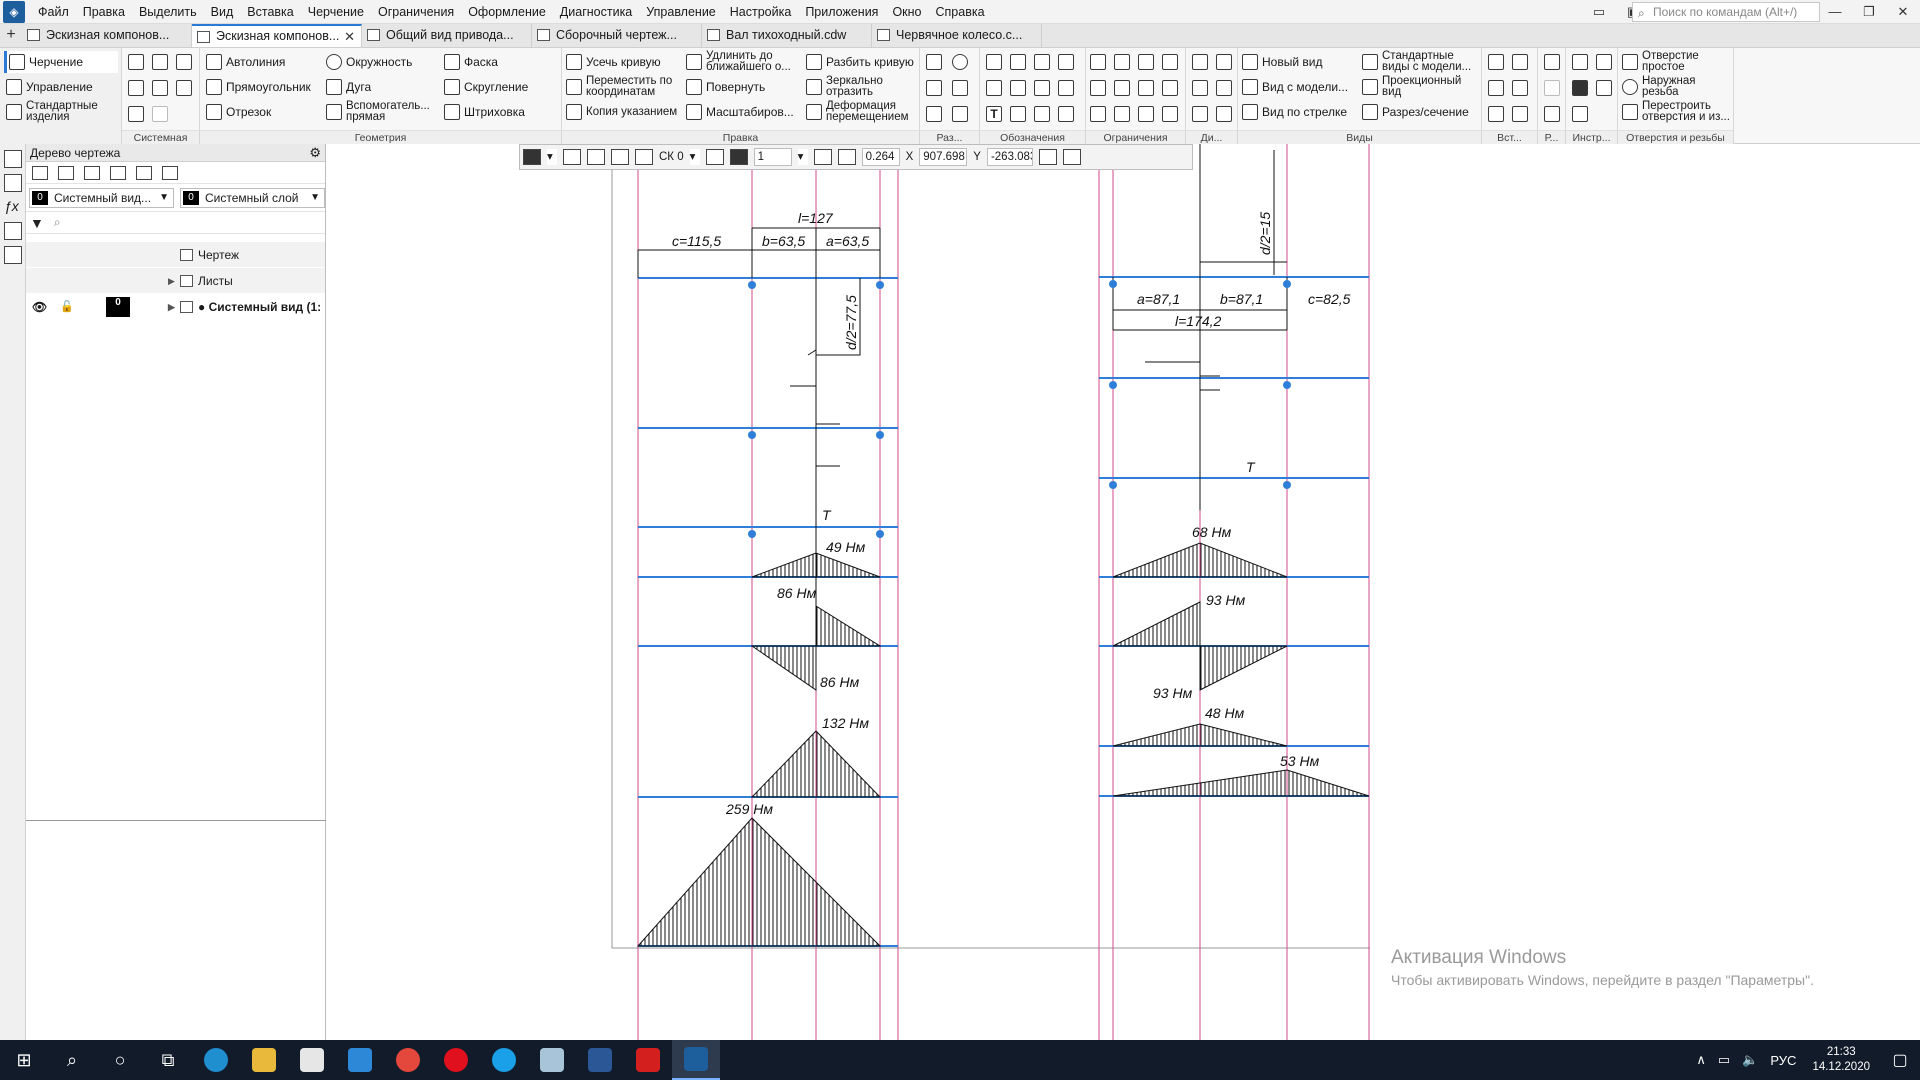 The image size is (1920, 1080). What do you see at coordinates (484, 112) in the screenshot?
I see `hatch-button: Штриховка` at bounding box center [484, 112].